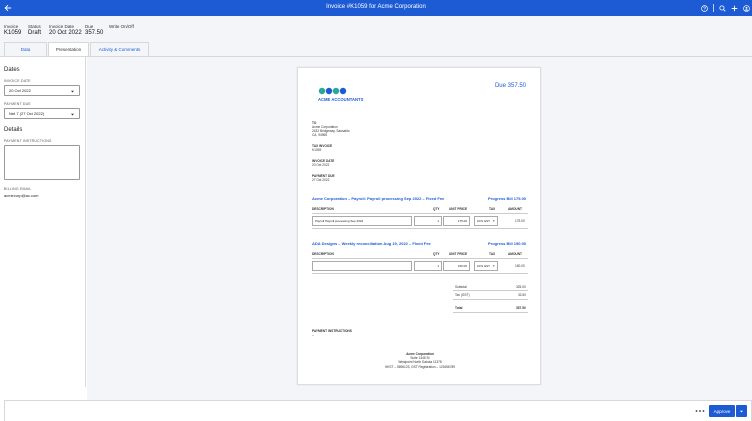 The image size is (752, 421). What do you see at coordinates (320, 135) in the screenshot?
I see `to-line-3: CA, 94965` at bounding box center [320, 135].